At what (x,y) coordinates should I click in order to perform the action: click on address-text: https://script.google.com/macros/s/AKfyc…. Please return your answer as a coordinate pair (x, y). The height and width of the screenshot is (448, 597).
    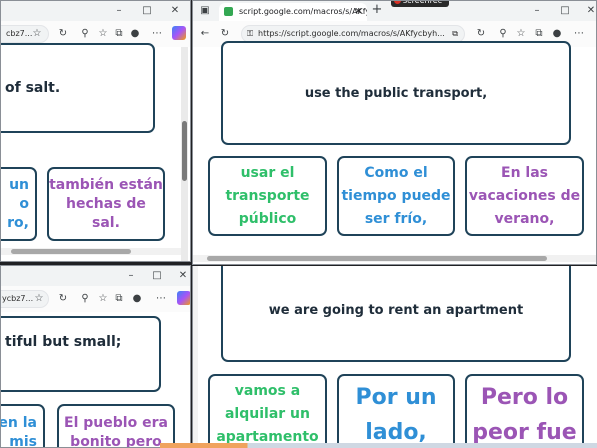
    Looking at the image, I should click on (351, 33).